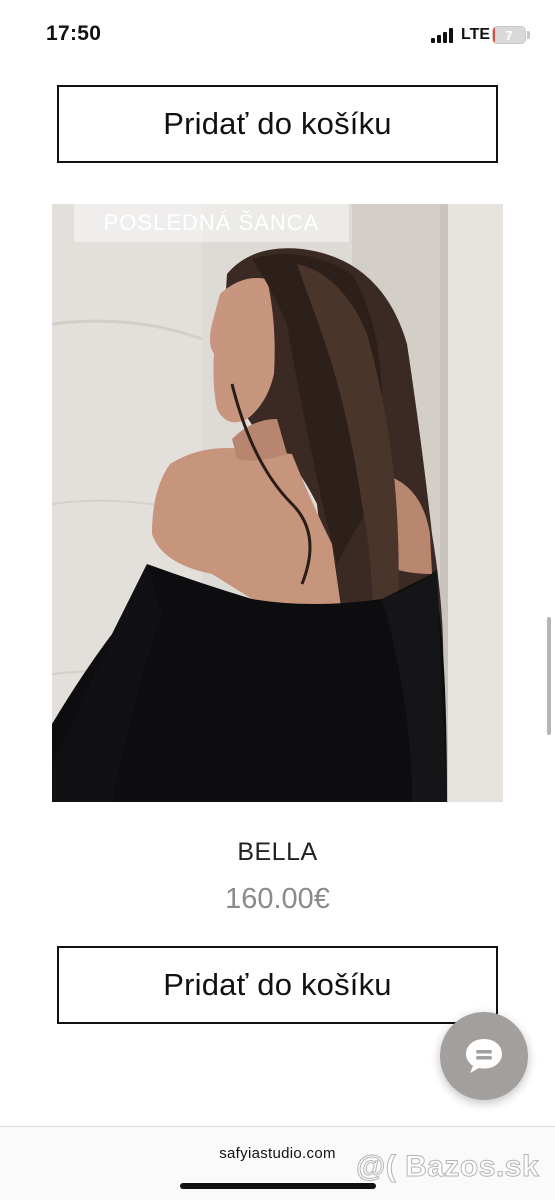  Describe the element at coordinates (549, 676) in the screenshot. I see `scrollbar` at that location.